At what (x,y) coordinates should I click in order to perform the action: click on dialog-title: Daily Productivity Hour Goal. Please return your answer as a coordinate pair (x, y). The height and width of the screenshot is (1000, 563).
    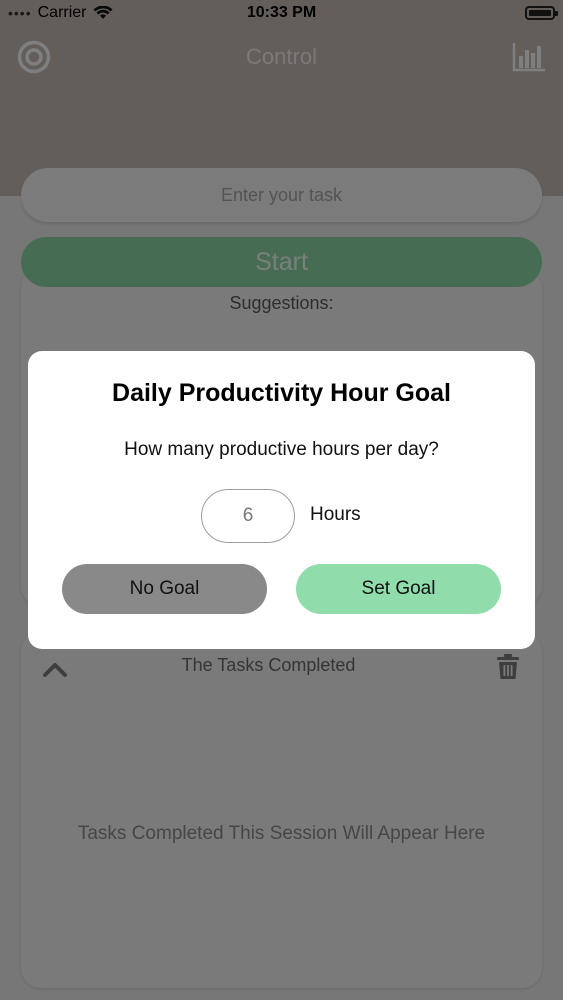
    Looking at the image, I should click on (281, 393).